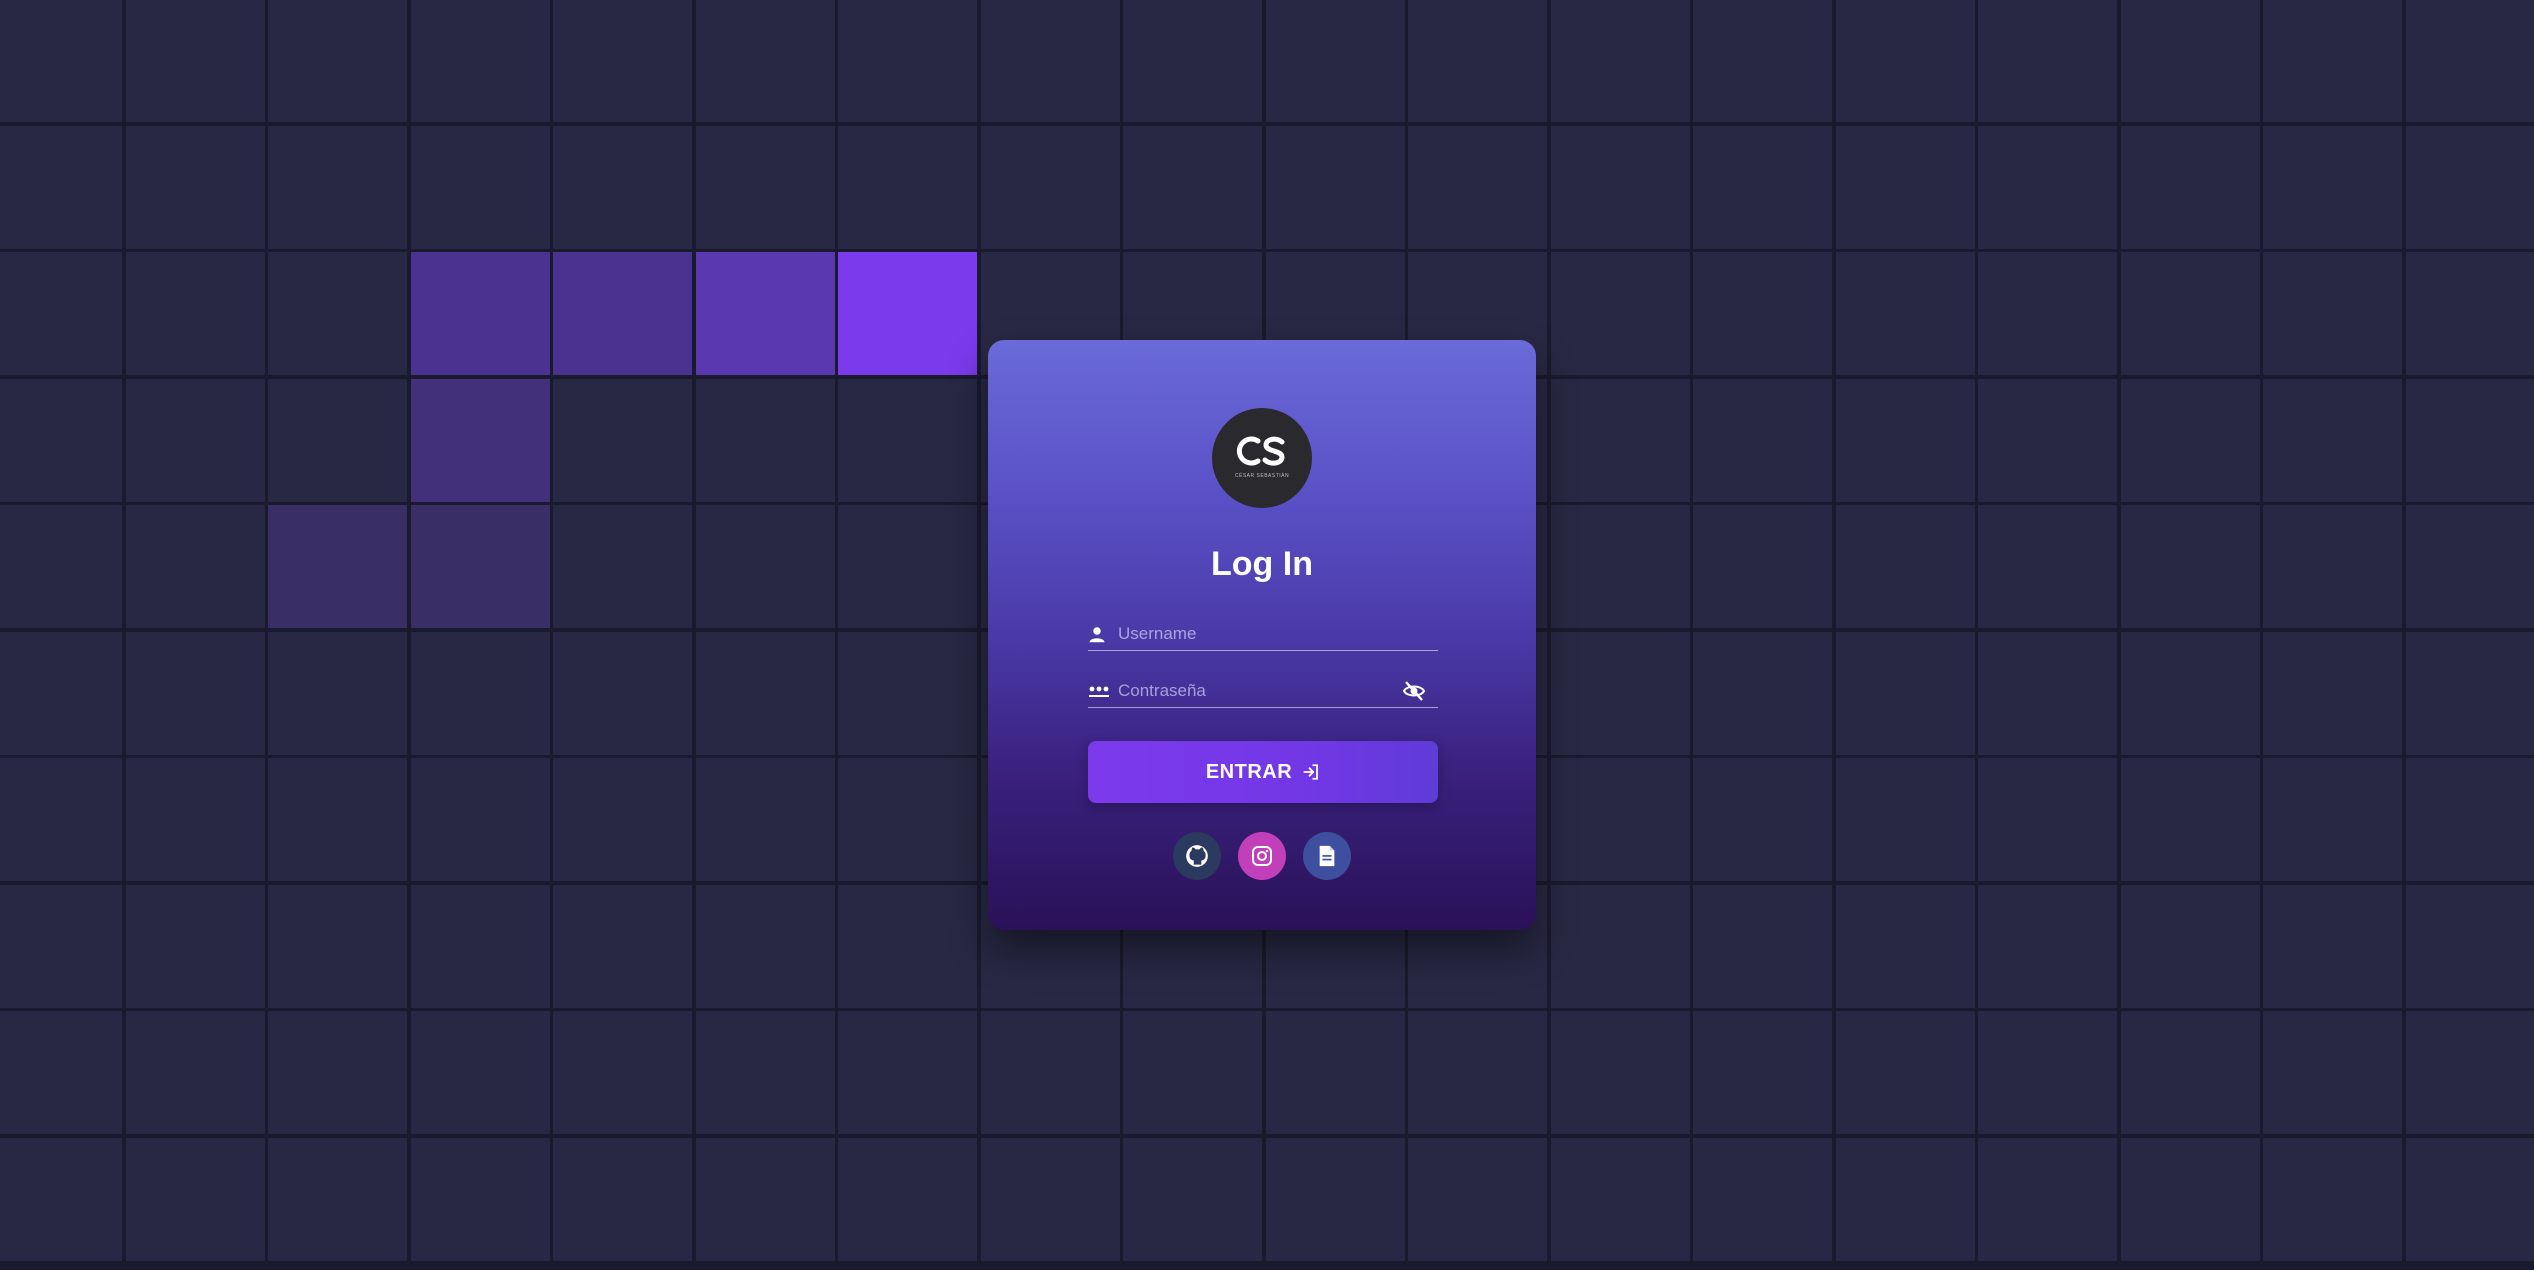  I want to click on login-submit-button: ENTRAR, so click(1263, 772).